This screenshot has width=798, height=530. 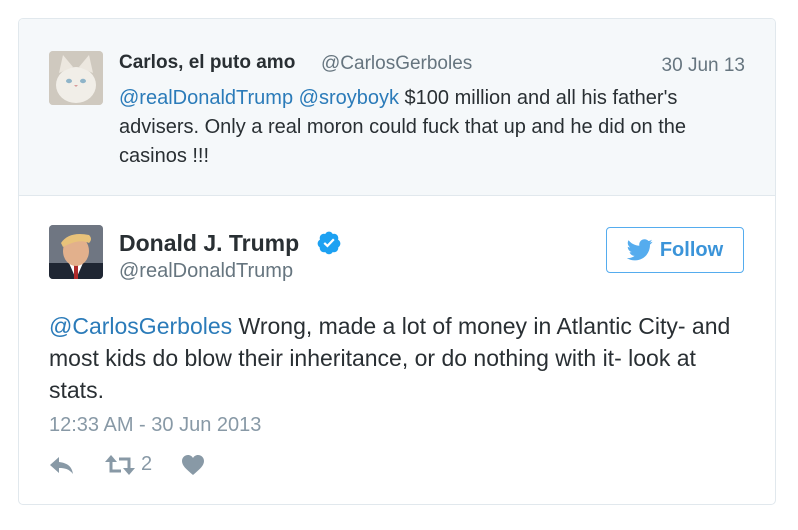 I want to click on follow-button: Follow, so click(x=675, y=250).